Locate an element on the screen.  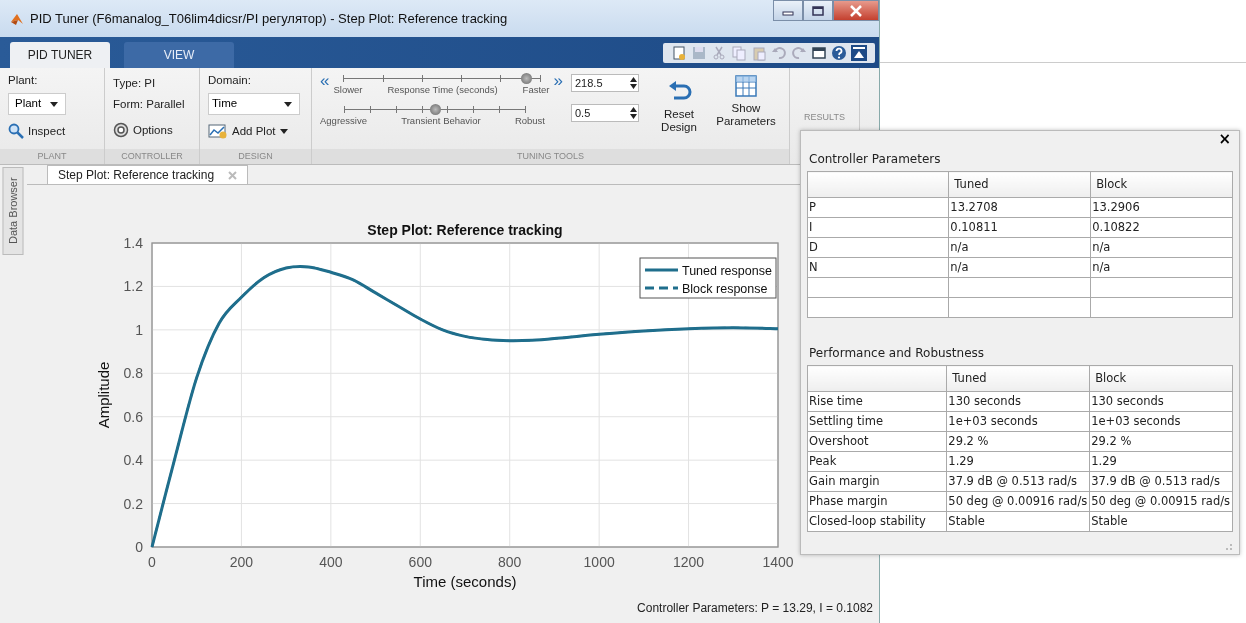
add-plot-button: Add Plot is located at coordinates (249, 131).